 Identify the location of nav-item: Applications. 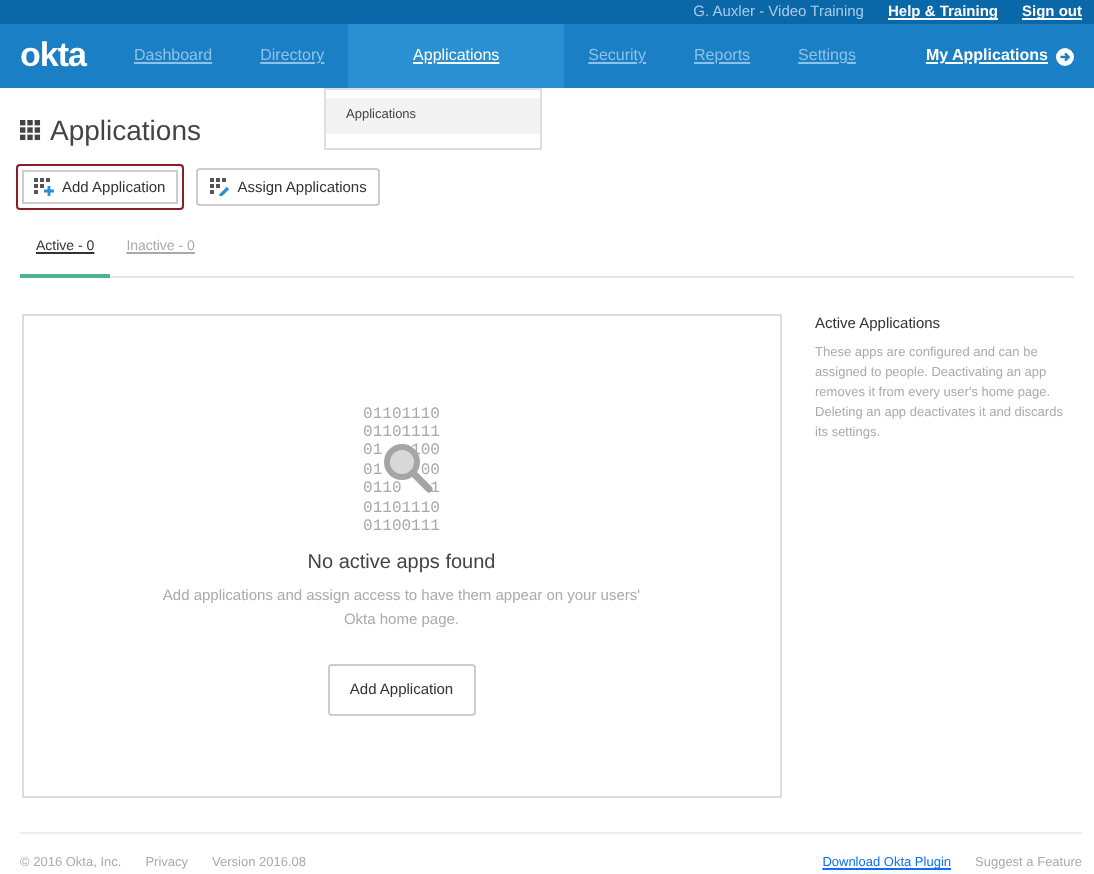
(456, 56).